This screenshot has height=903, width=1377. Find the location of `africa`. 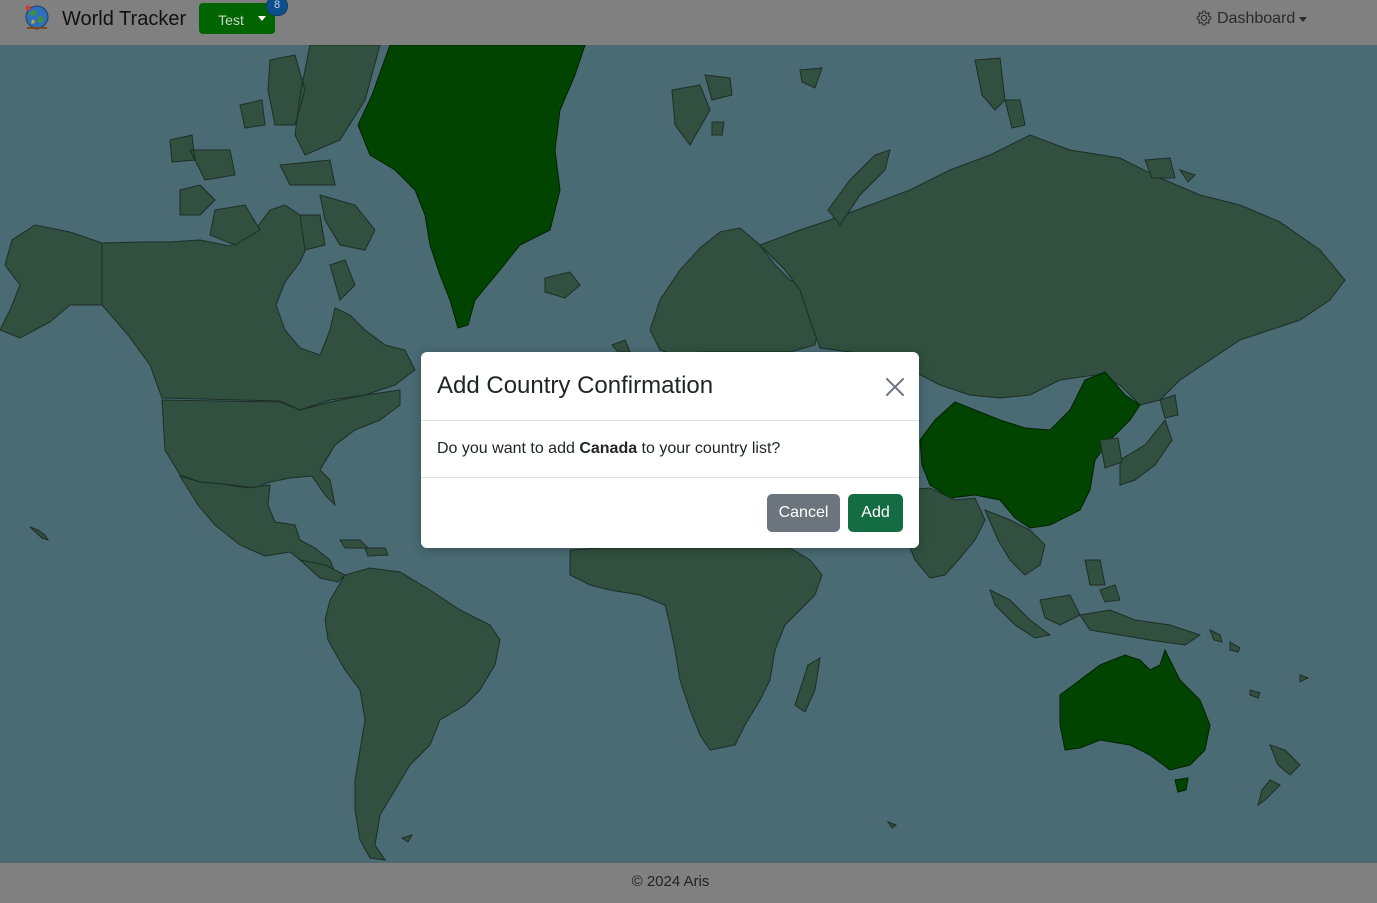

africa is located at coordinates (696, 649).